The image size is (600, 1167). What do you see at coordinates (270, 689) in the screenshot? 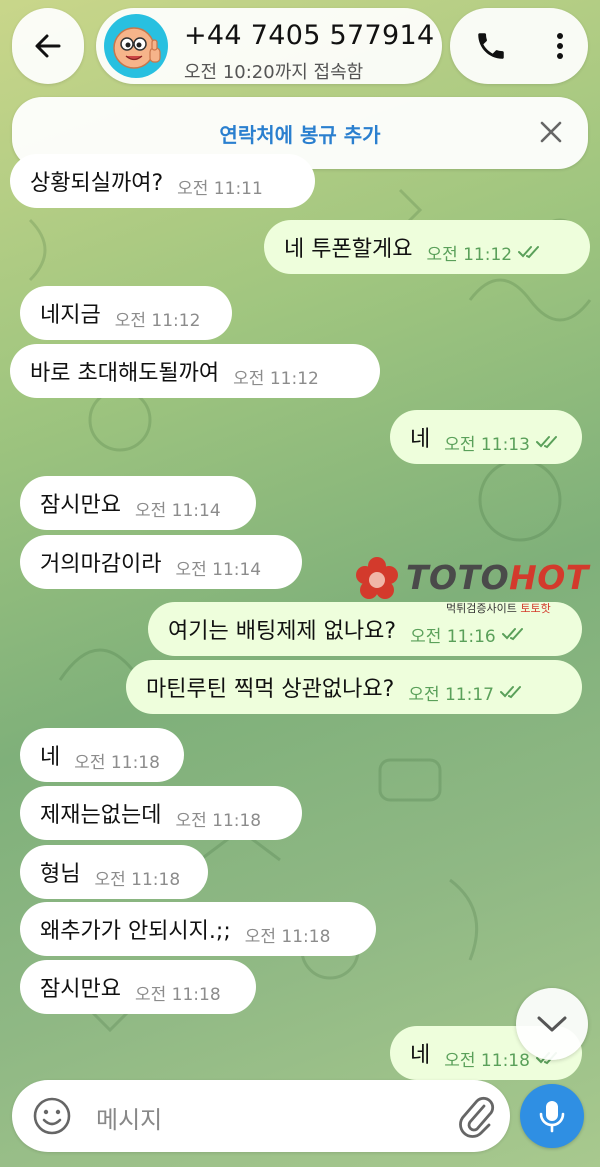
I see `message-text: 마틴루틴 찍먹 상관없나요?` at bounding box center [270, 689].